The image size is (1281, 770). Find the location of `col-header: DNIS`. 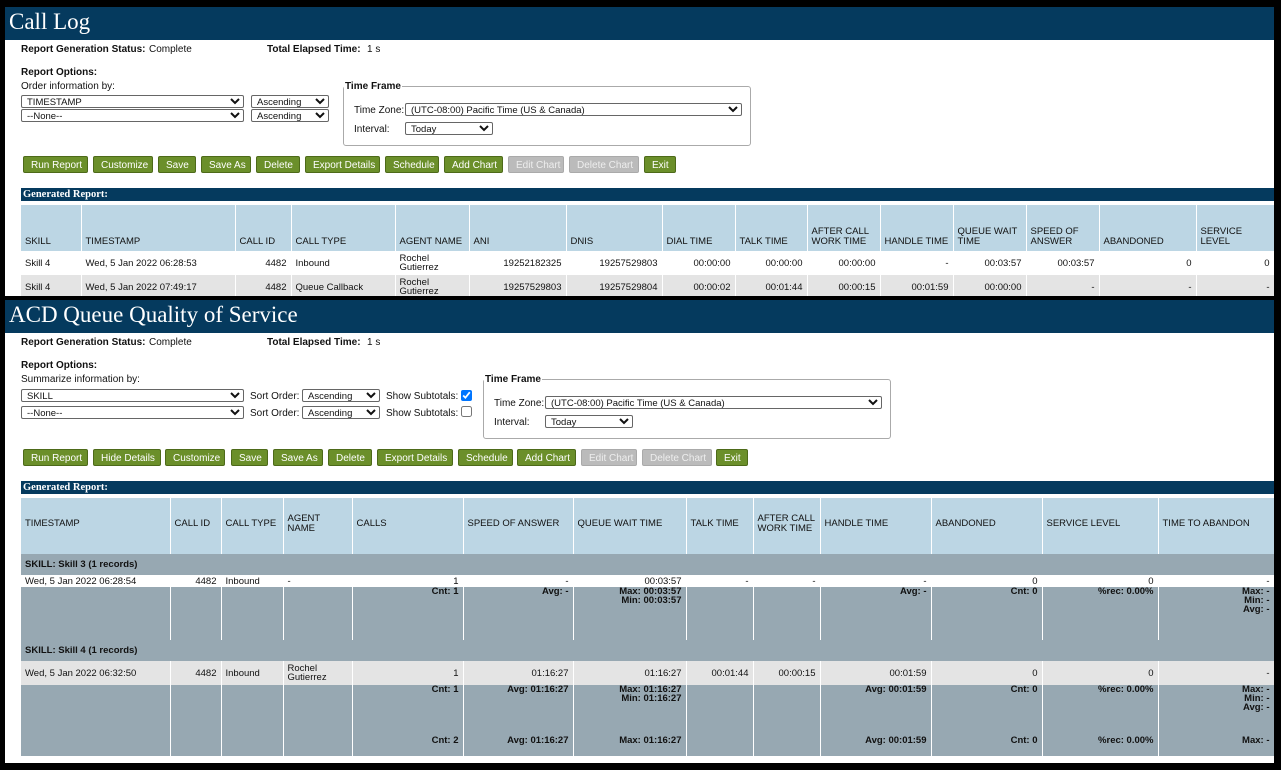

col-header: DNIS is located at coordinates (614, 228).